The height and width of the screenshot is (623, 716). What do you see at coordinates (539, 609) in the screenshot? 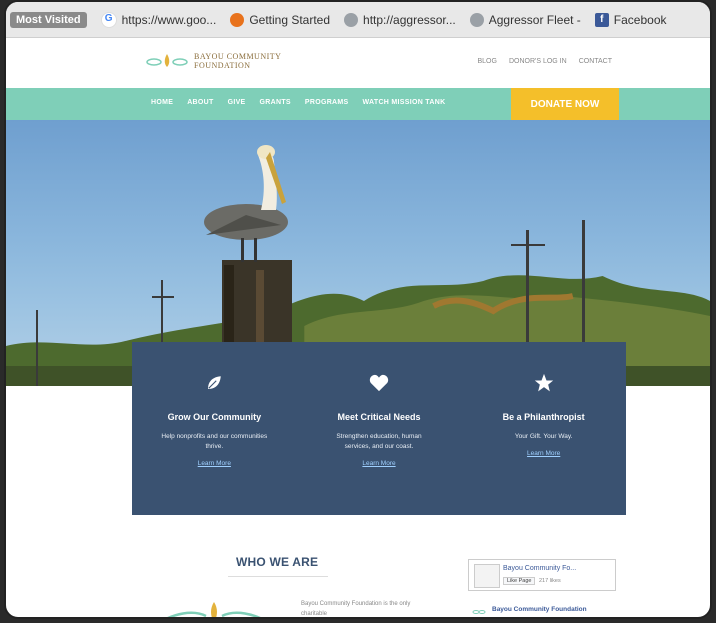
I see `facebook-post-author: Bayou Community Foundation` at bounding box center [539, 609].